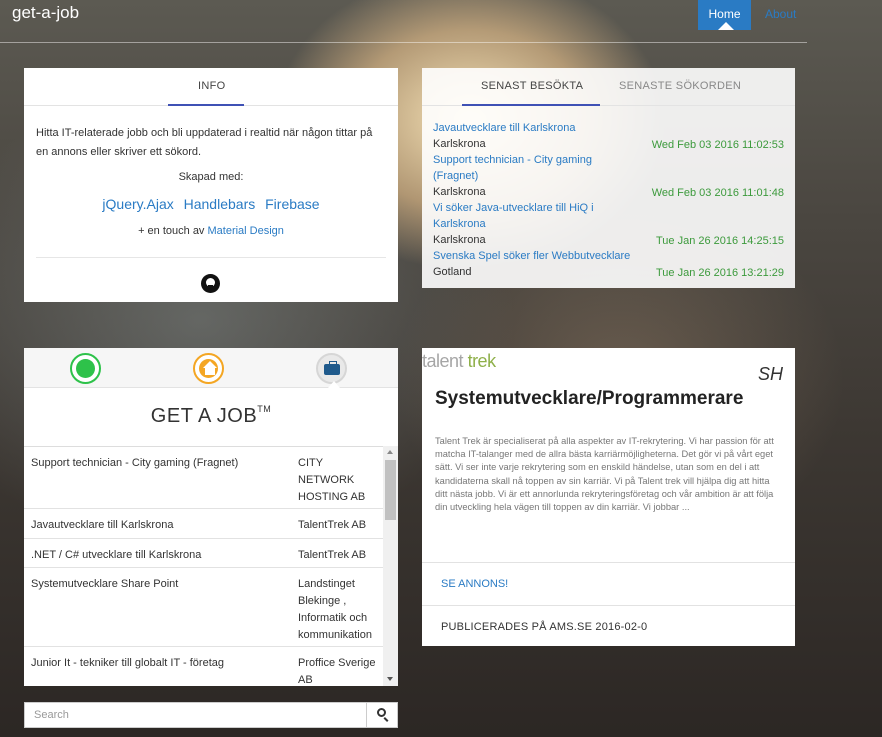 This screenshot has width=882, height=737. Describe the element at coordinates (390, 679) in the screenshot. I see `scroll-down-arrow-icon` at that location.